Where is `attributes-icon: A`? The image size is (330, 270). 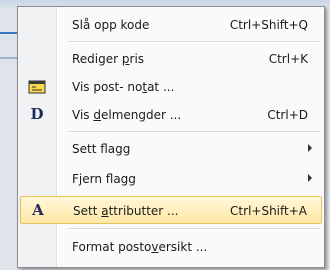
attributes-icon: A is located at coordinates (38, 210).